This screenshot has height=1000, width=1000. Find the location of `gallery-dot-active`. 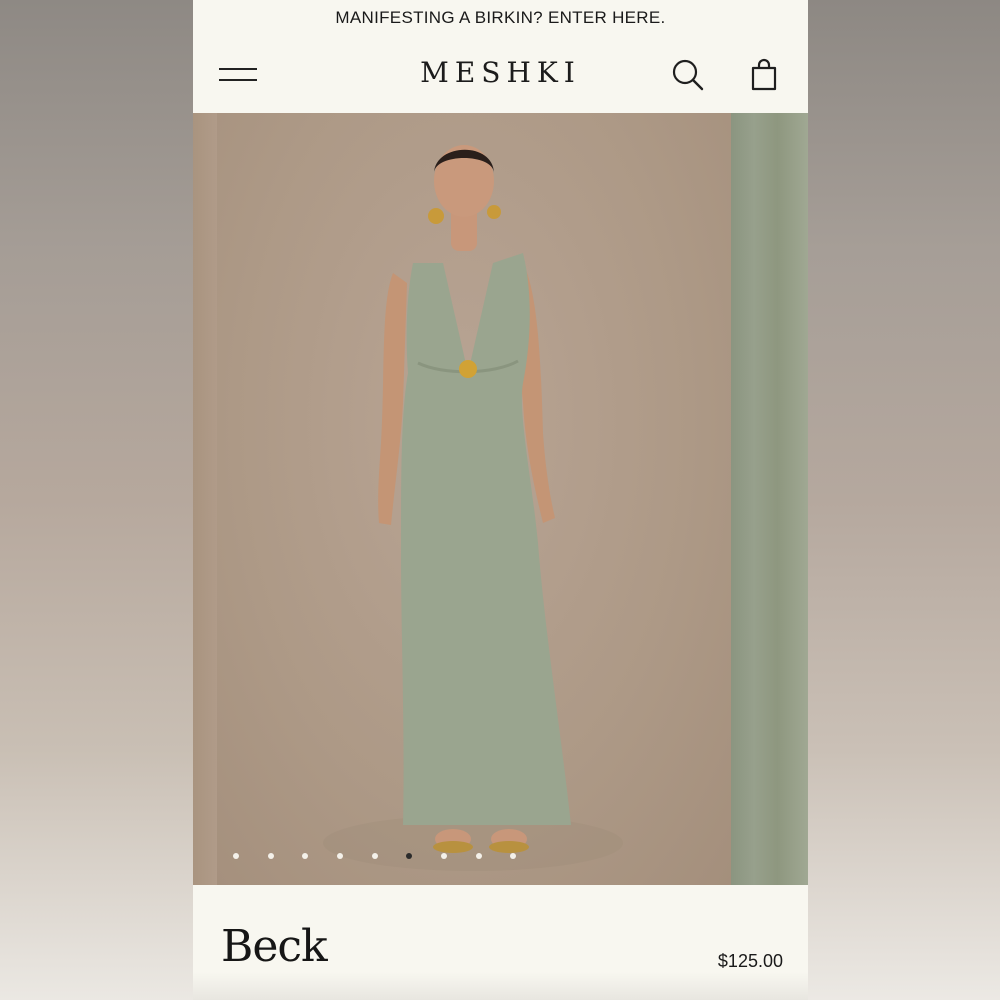

gallery-dot-active is located at coordinates (409, 856).